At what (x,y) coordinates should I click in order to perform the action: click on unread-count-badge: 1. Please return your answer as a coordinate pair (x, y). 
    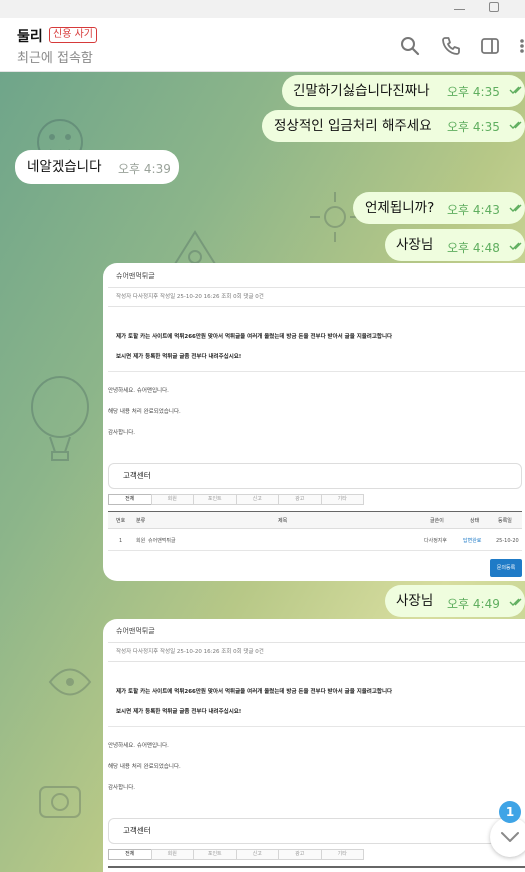
    Looking at the image, I should click on (510, 812).